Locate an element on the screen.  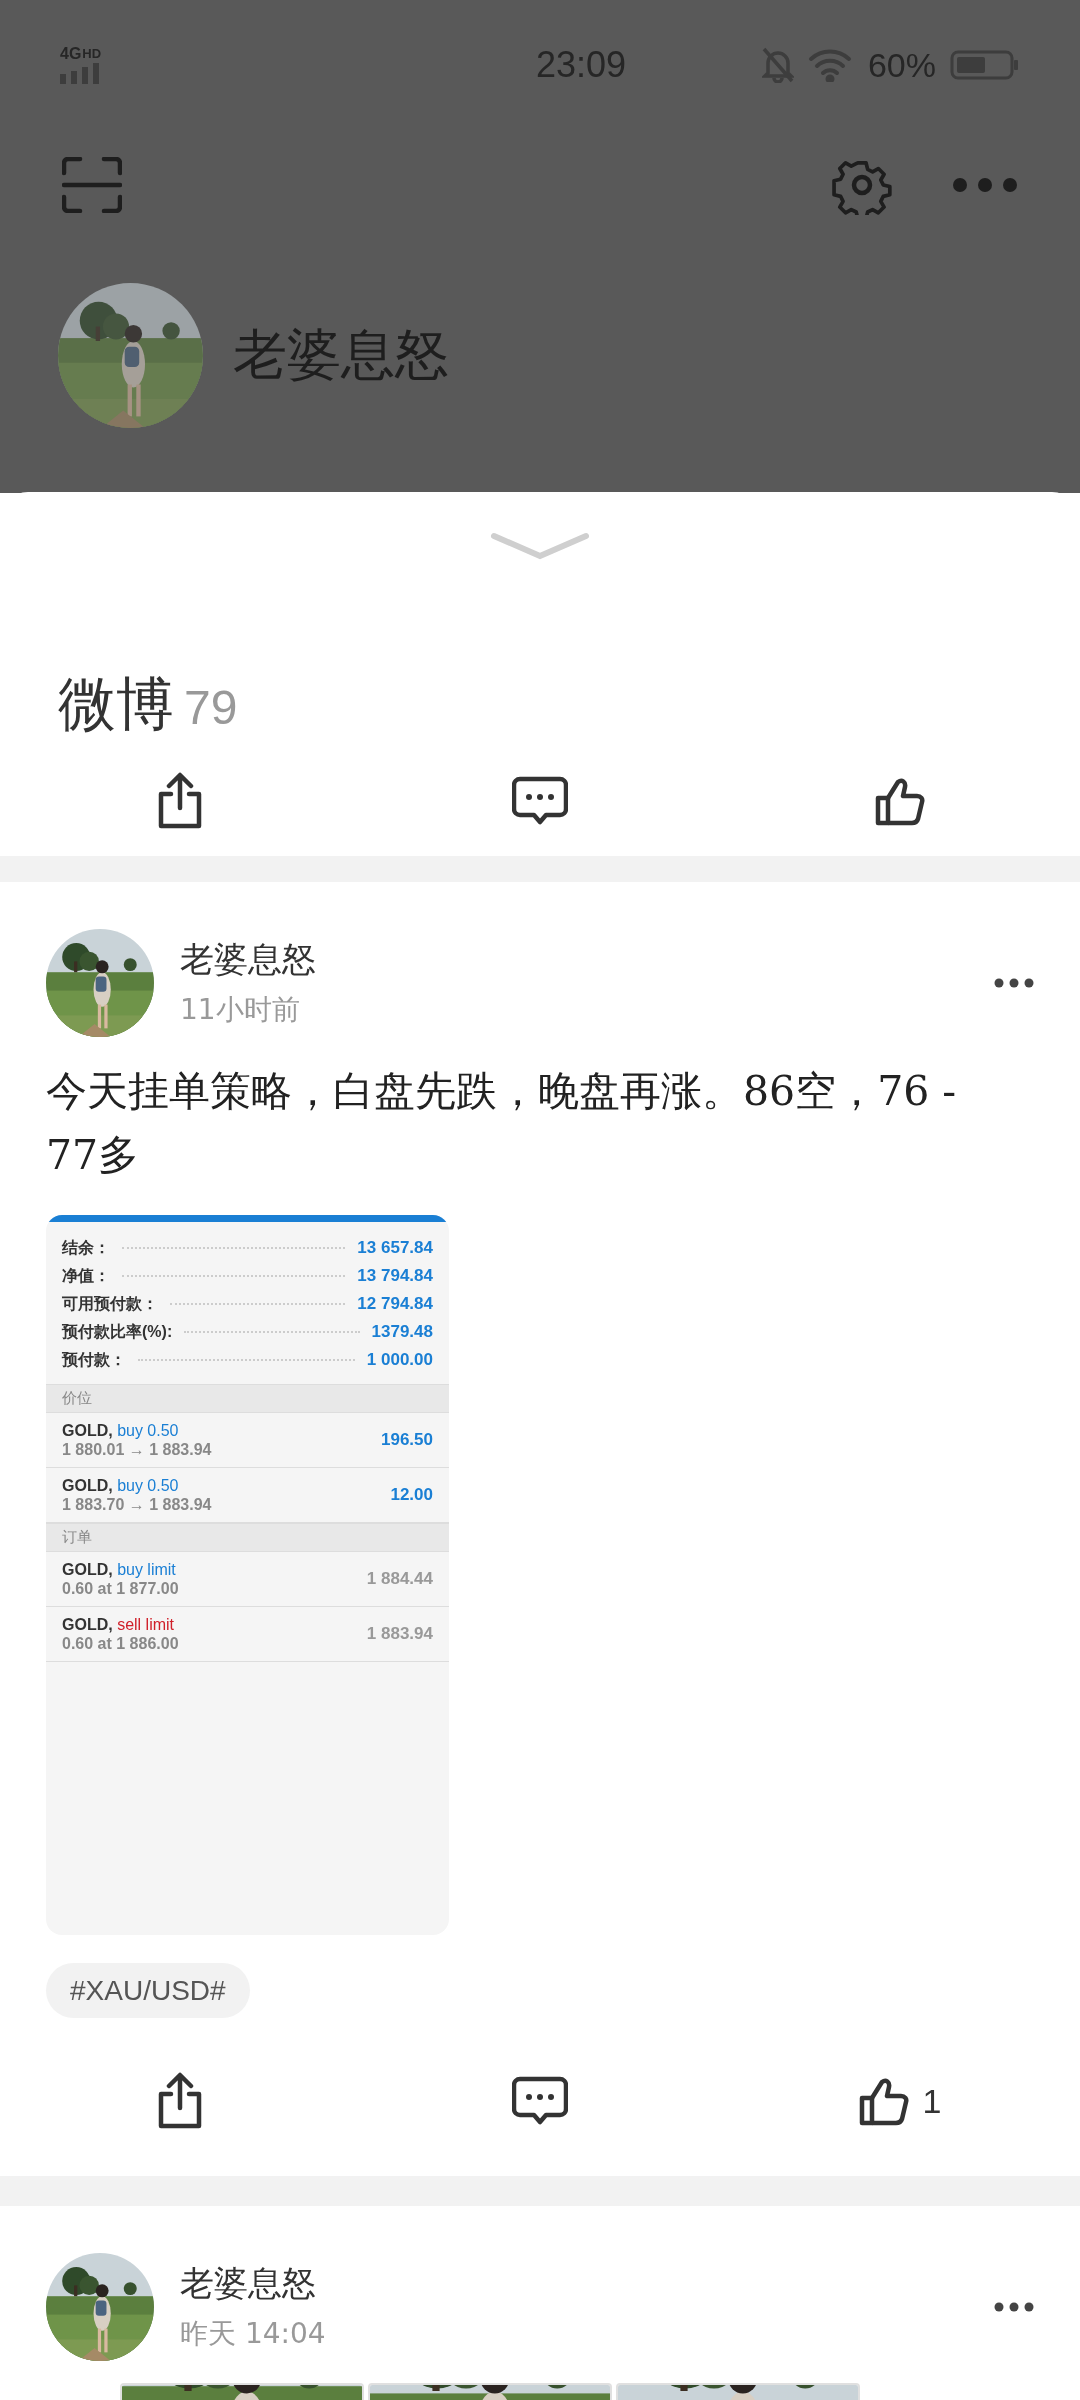
account-value: 1379.48 is located at coordinates (402, 1332).